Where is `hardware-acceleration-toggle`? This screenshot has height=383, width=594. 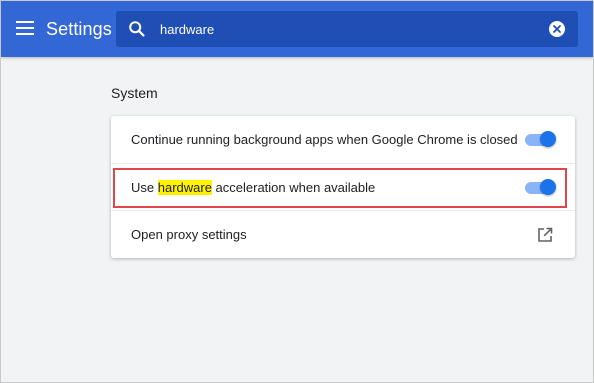 hardware-acceleration-toggle is located at coordinates (540, 187).